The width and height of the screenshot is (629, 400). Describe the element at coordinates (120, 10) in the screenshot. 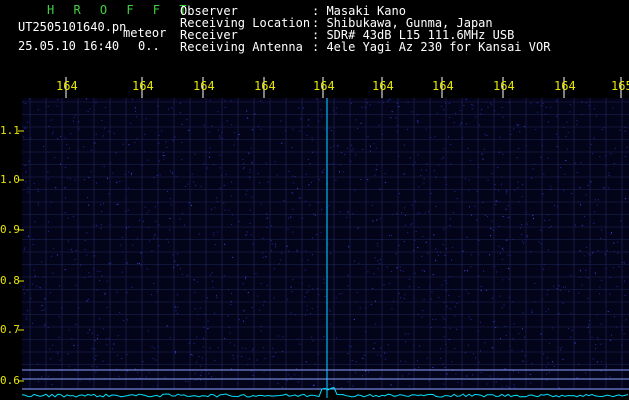

I see `program-name: H R O F F T` at that location.